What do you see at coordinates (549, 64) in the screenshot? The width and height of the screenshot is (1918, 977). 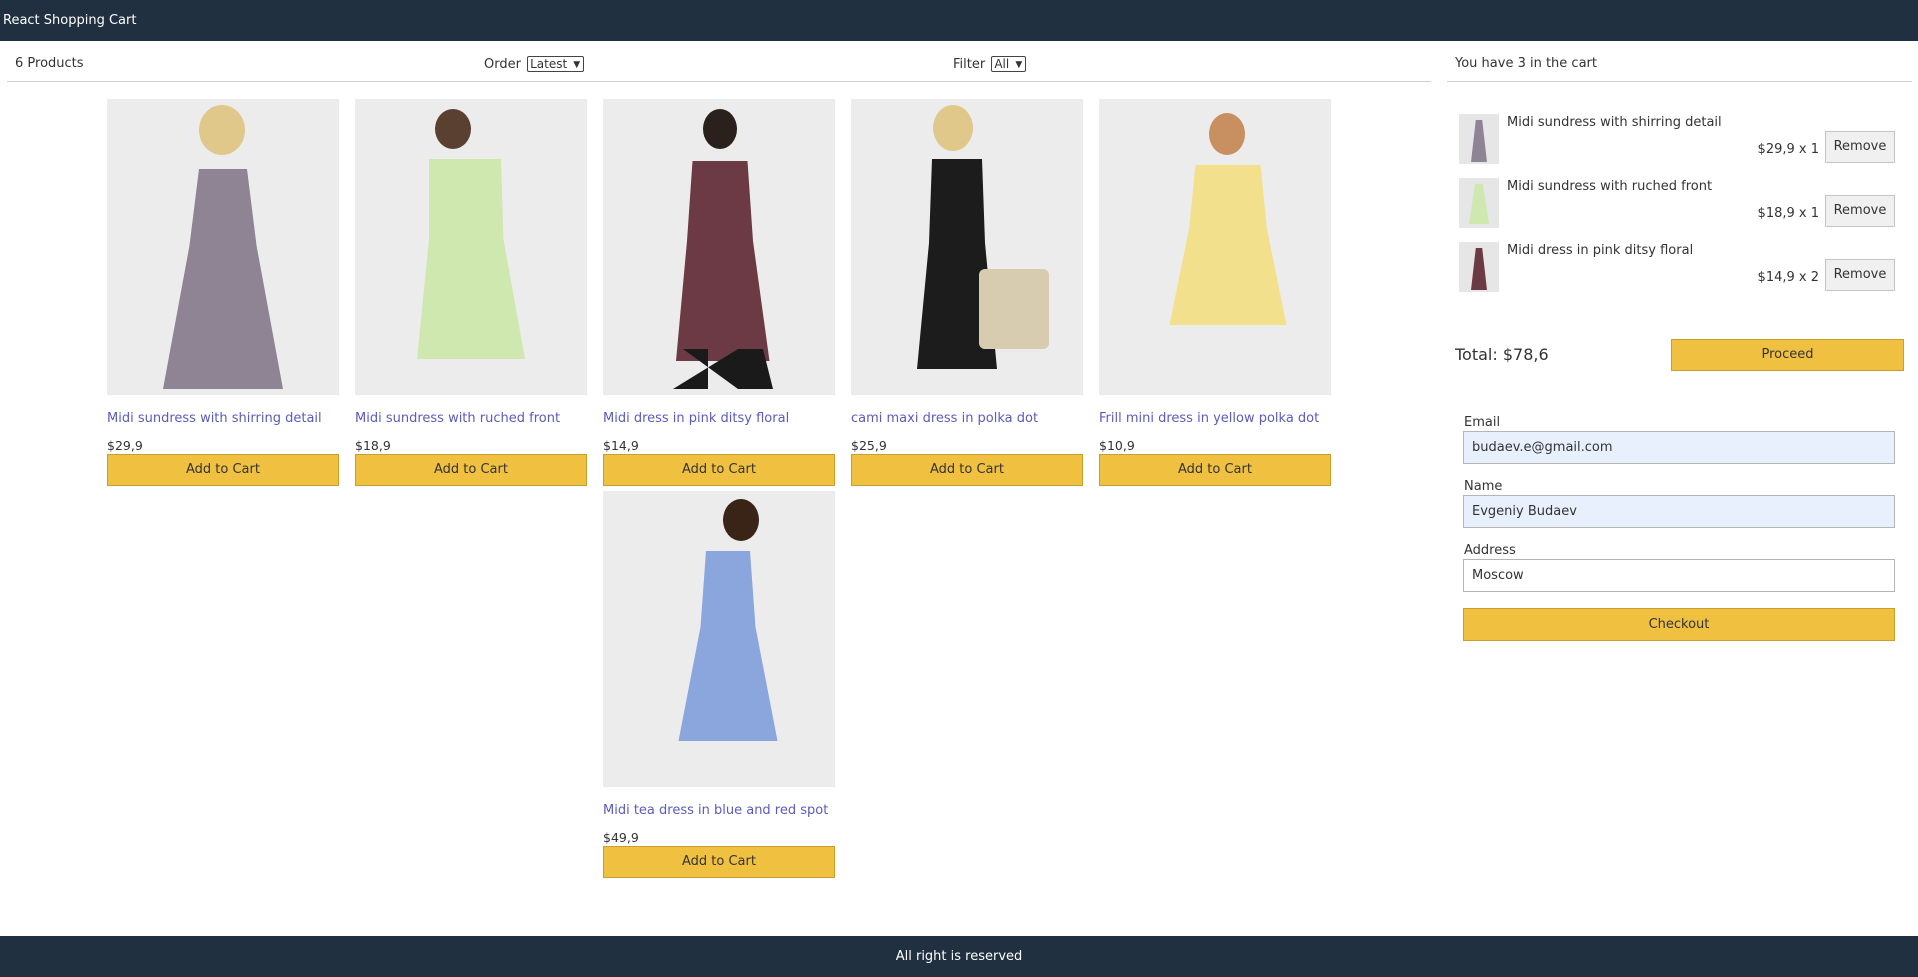 I see `order-select-value: Latest` at bounding box center [549, 64].